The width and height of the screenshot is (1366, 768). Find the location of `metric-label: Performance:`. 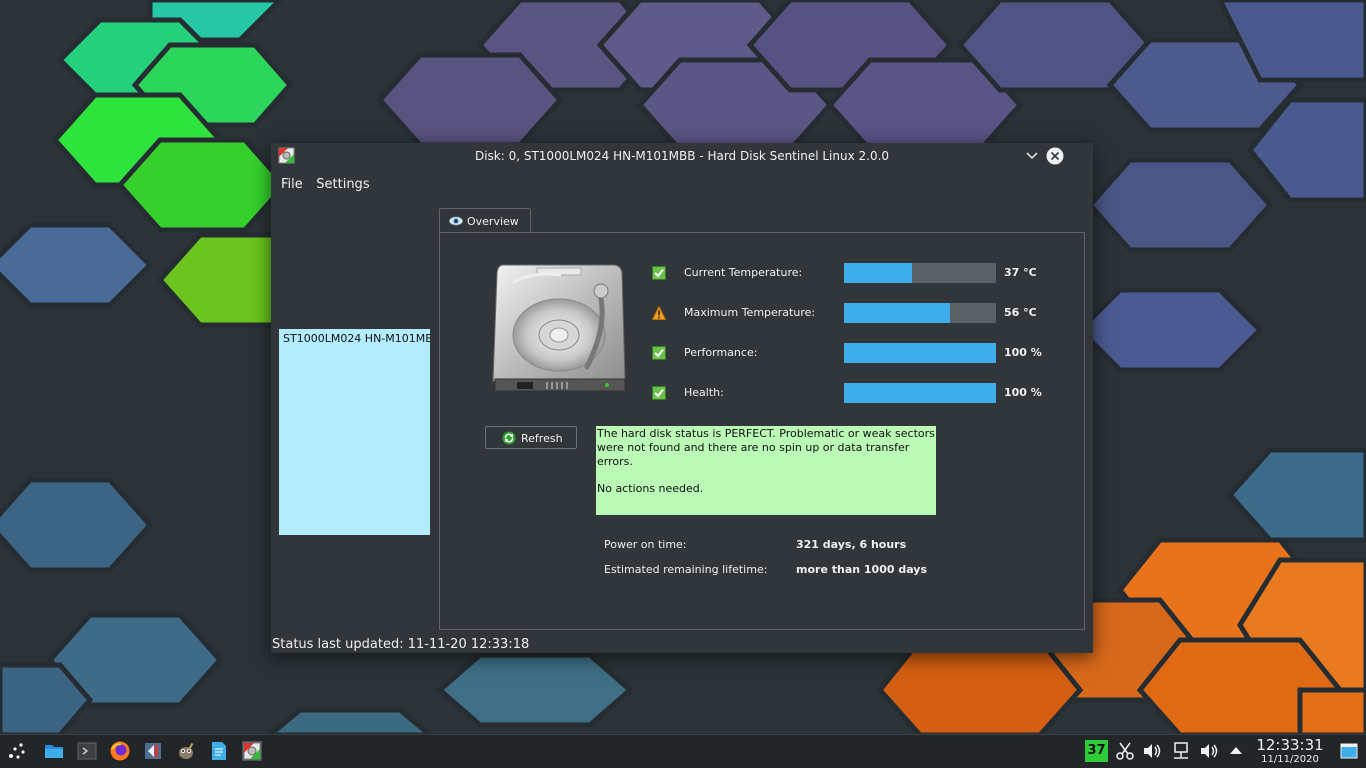

metric-label: Performance: is located at coordinates (721, 352).